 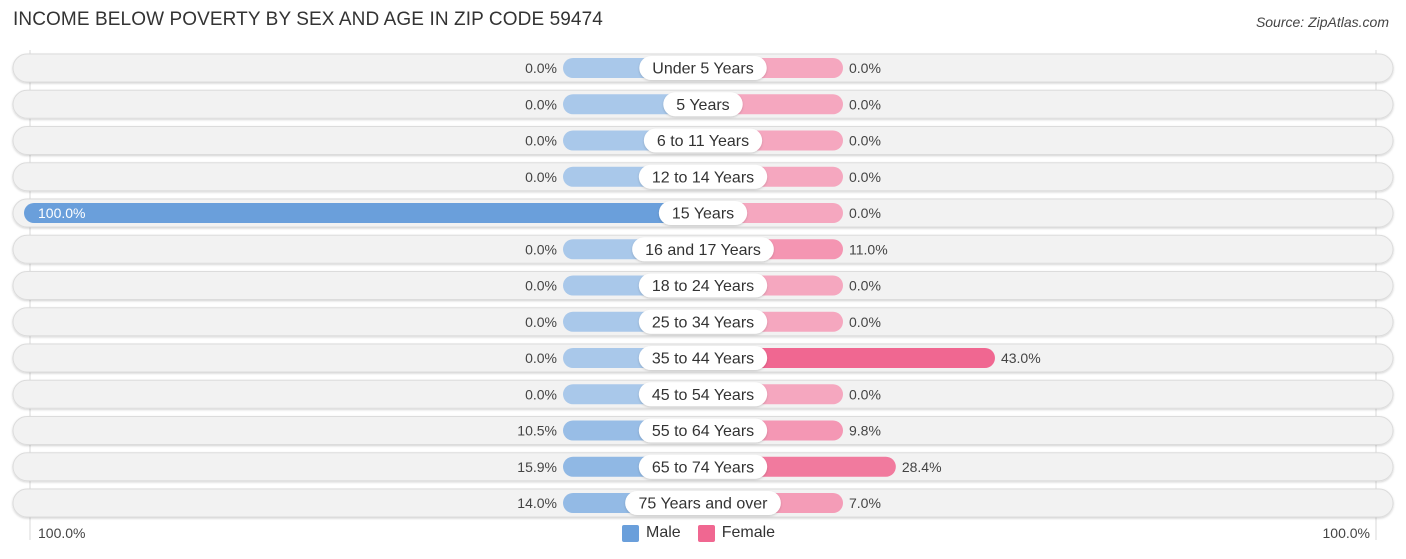 I want to click on category-label: 5 Years, so click(x=702, y=105).